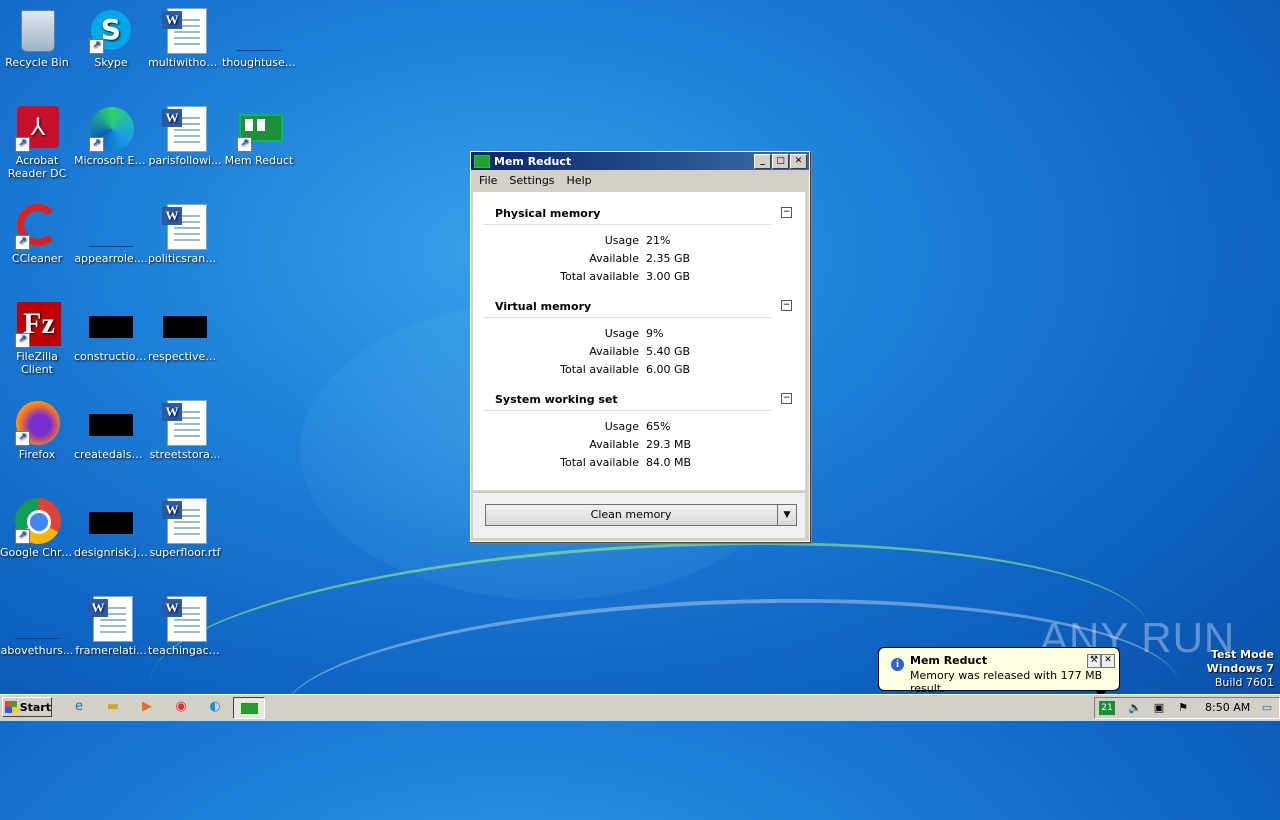 This screenshot has height=820, width=1280. I want to click on section-title: System working set, so click(556, 399).